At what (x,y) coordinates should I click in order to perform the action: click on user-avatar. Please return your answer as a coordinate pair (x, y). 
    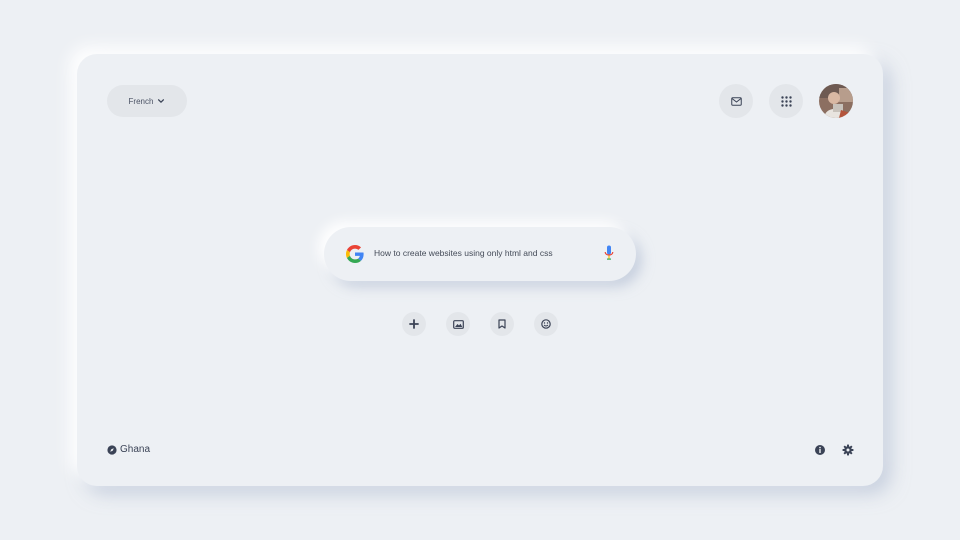
    Looking at the image, I should click on (836, 101).